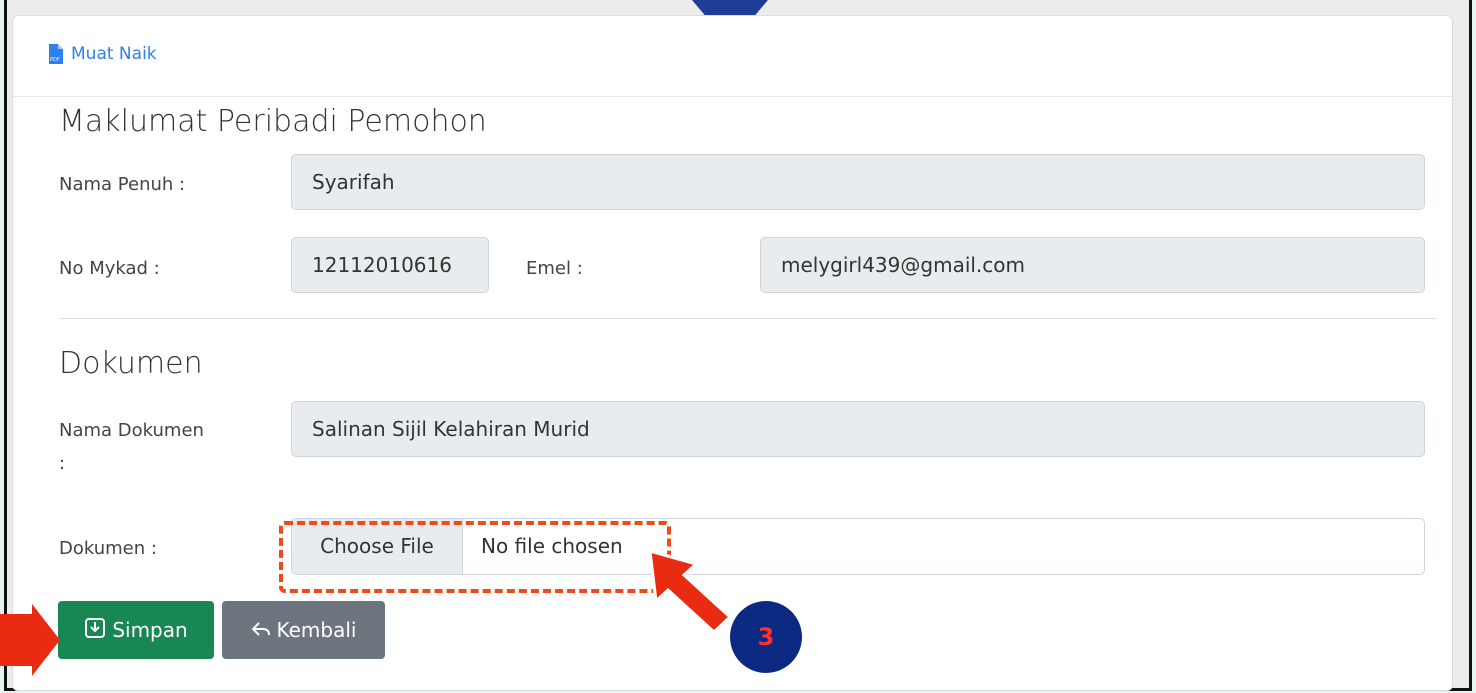  I want to click on upload-tab-link: PDF Muat Naik, so click(102, 54).